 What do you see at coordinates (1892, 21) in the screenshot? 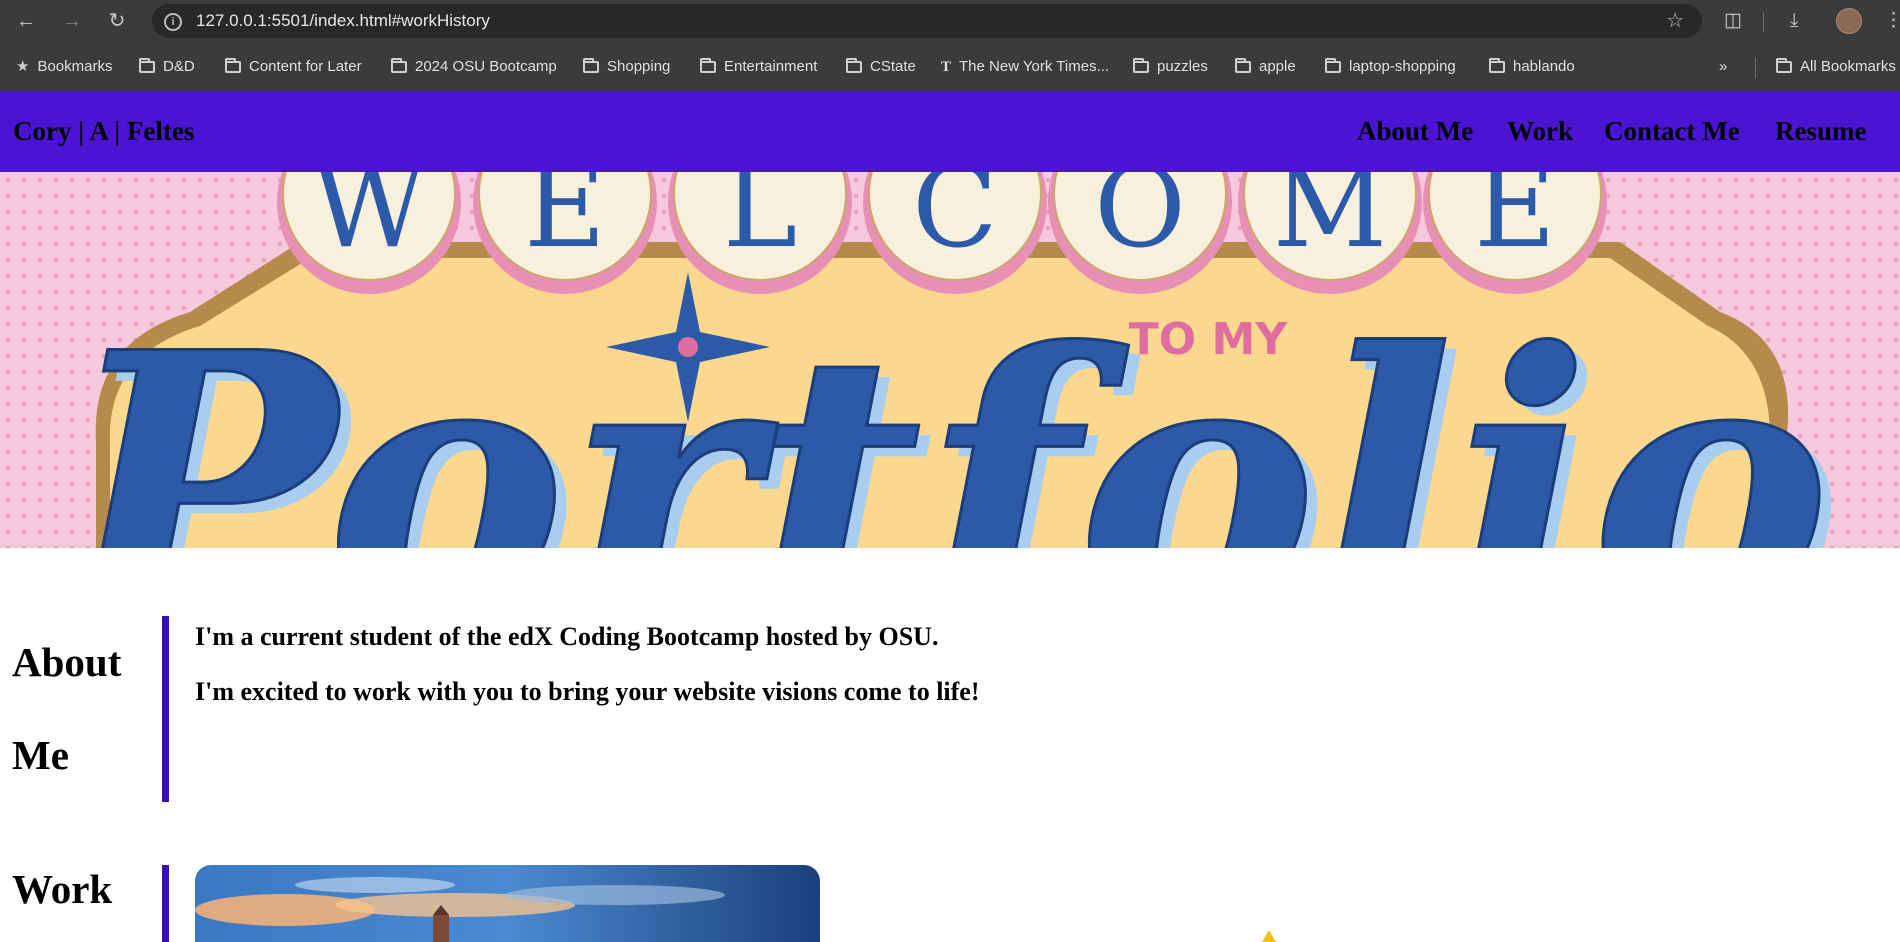
I see `menu-kebab-icon: ⋮` at bounding box center [1892, 21].